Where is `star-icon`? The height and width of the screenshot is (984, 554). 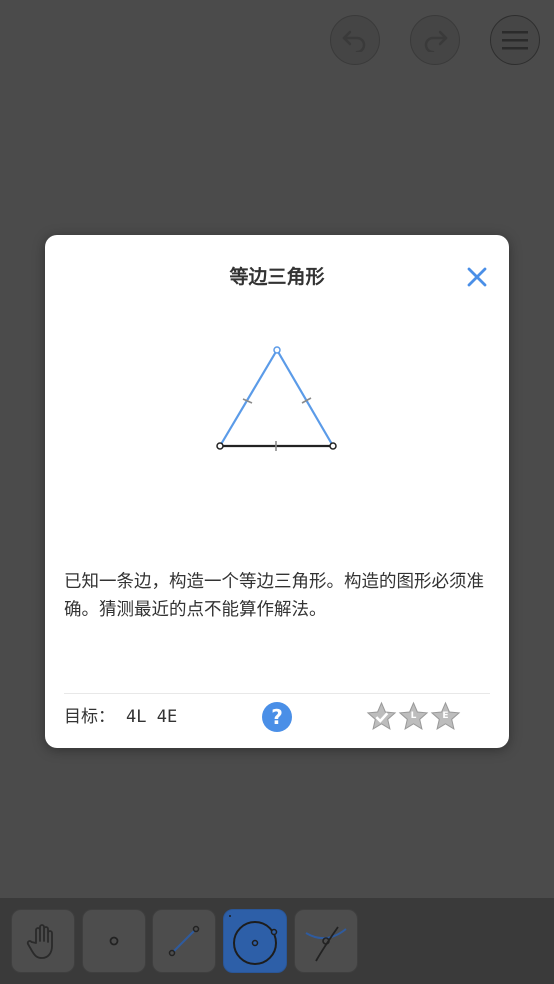
star-icon is located at coordinates (381, 716).